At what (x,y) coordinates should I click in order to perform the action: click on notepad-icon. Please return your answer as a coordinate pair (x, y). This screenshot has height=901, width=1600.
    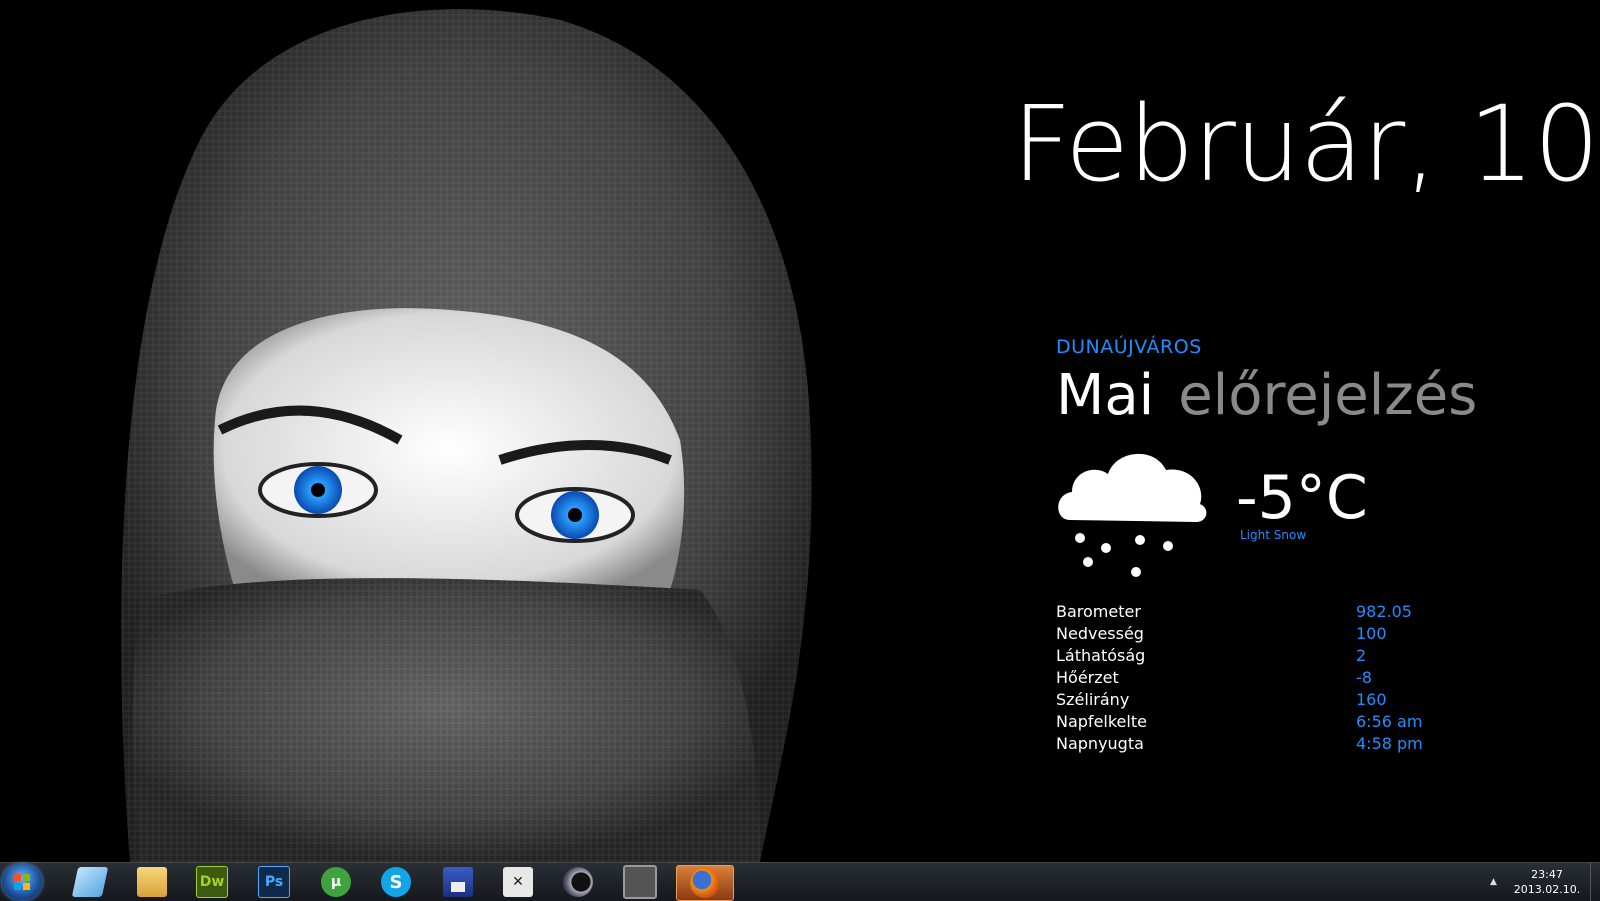
    Looking at the image, I should click on (90, 882).